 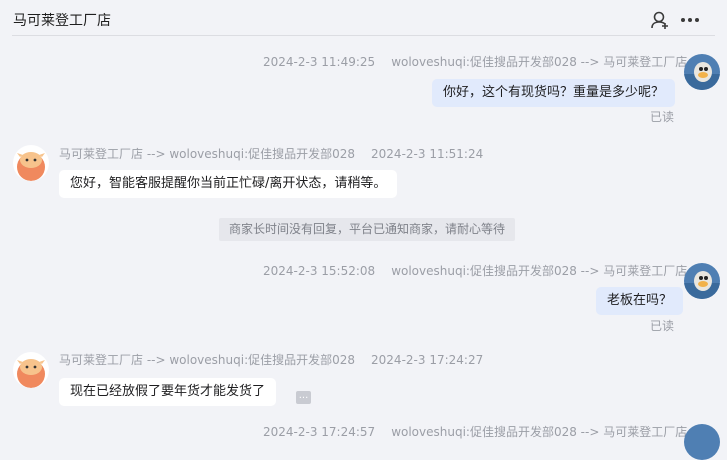 What do you see at coordinates (168, 392) in the screenshot?
I see `chat-bubble-incoming: 现在已经放假了要年货才能发货了` at bounding box center [168, 392].